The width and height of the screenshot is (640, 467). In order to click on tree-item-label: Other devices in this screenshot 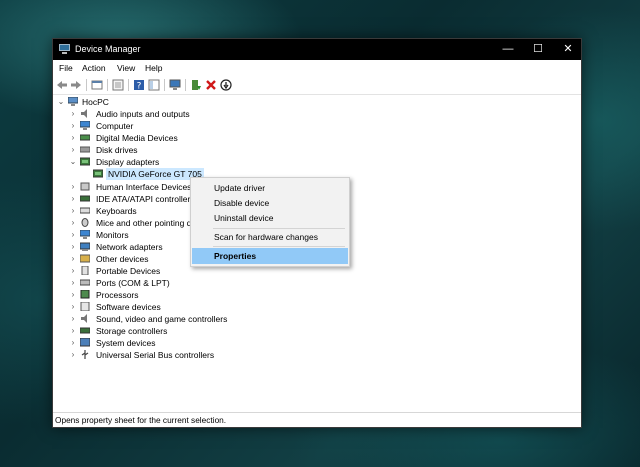, I will do `click(122, 259)`.